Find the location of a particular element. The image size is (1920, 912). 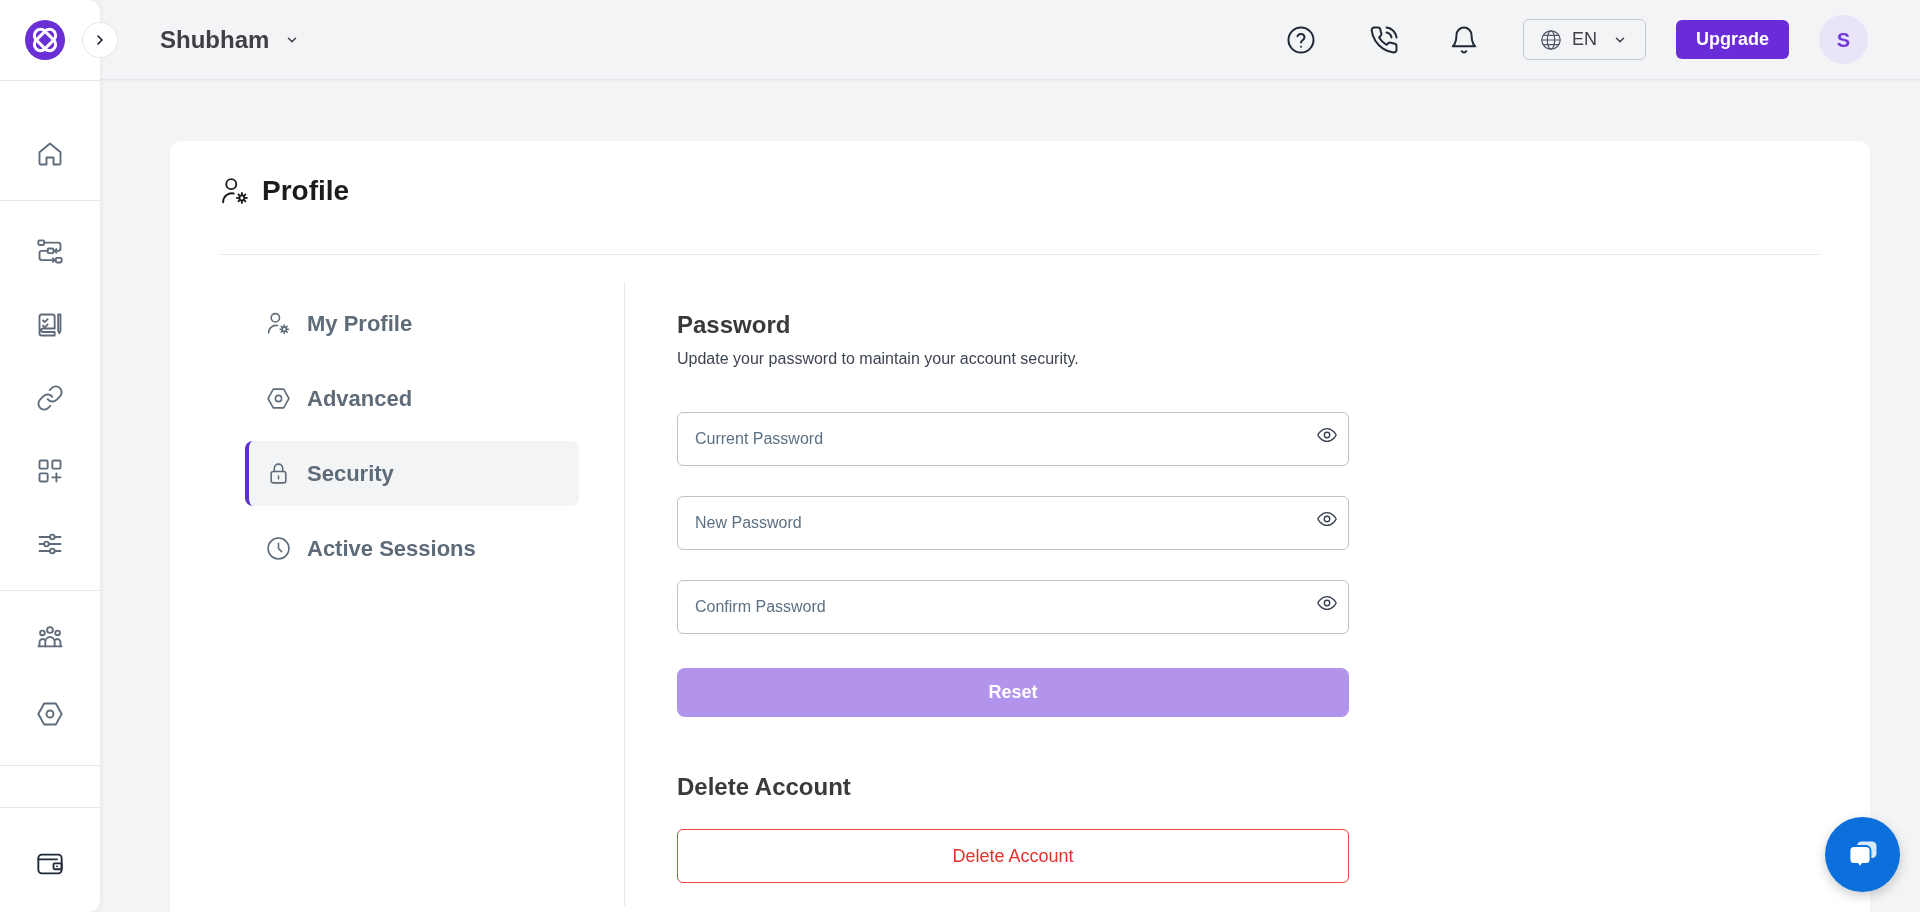

section-title: Delete Account is located at coordinates (764, 787).